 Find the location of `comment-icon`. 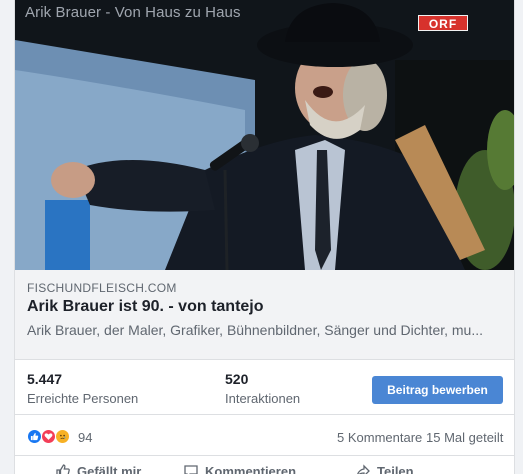

comment-icon is located at coordinates (191, 469).